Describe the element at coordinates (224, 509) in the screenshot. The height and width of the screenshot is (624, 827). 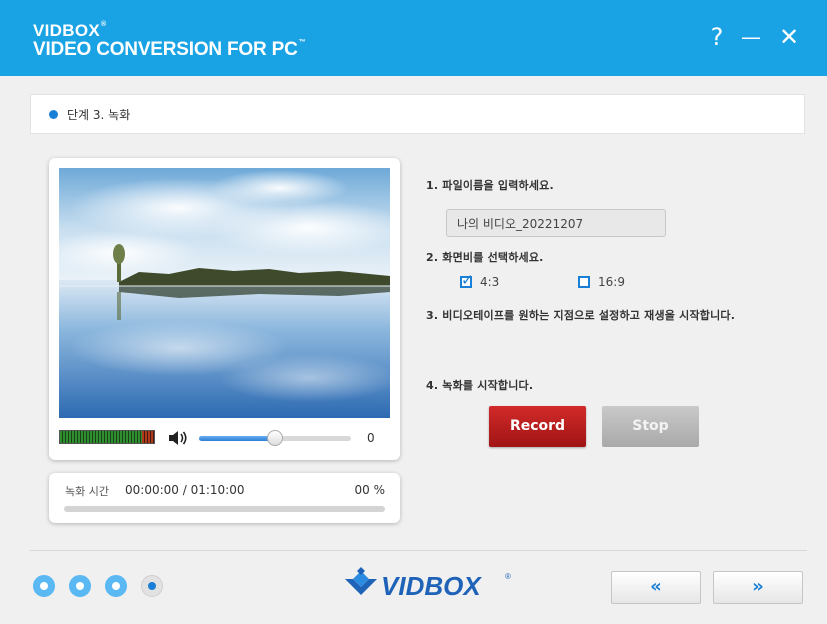
I see `record-progress-bar` at that location.